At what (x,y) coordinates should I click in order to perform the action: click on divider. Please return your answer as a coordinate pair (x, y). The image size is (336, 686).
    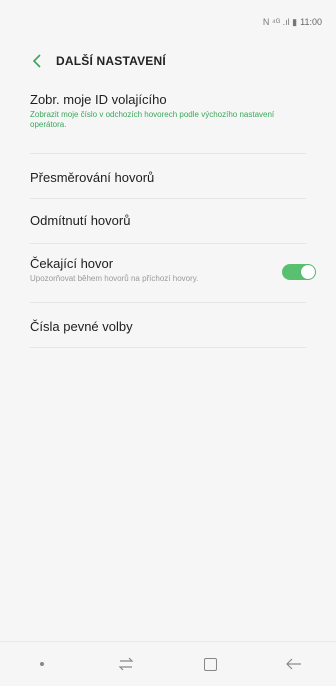
    Looking at the image, I should click on (168, 347).